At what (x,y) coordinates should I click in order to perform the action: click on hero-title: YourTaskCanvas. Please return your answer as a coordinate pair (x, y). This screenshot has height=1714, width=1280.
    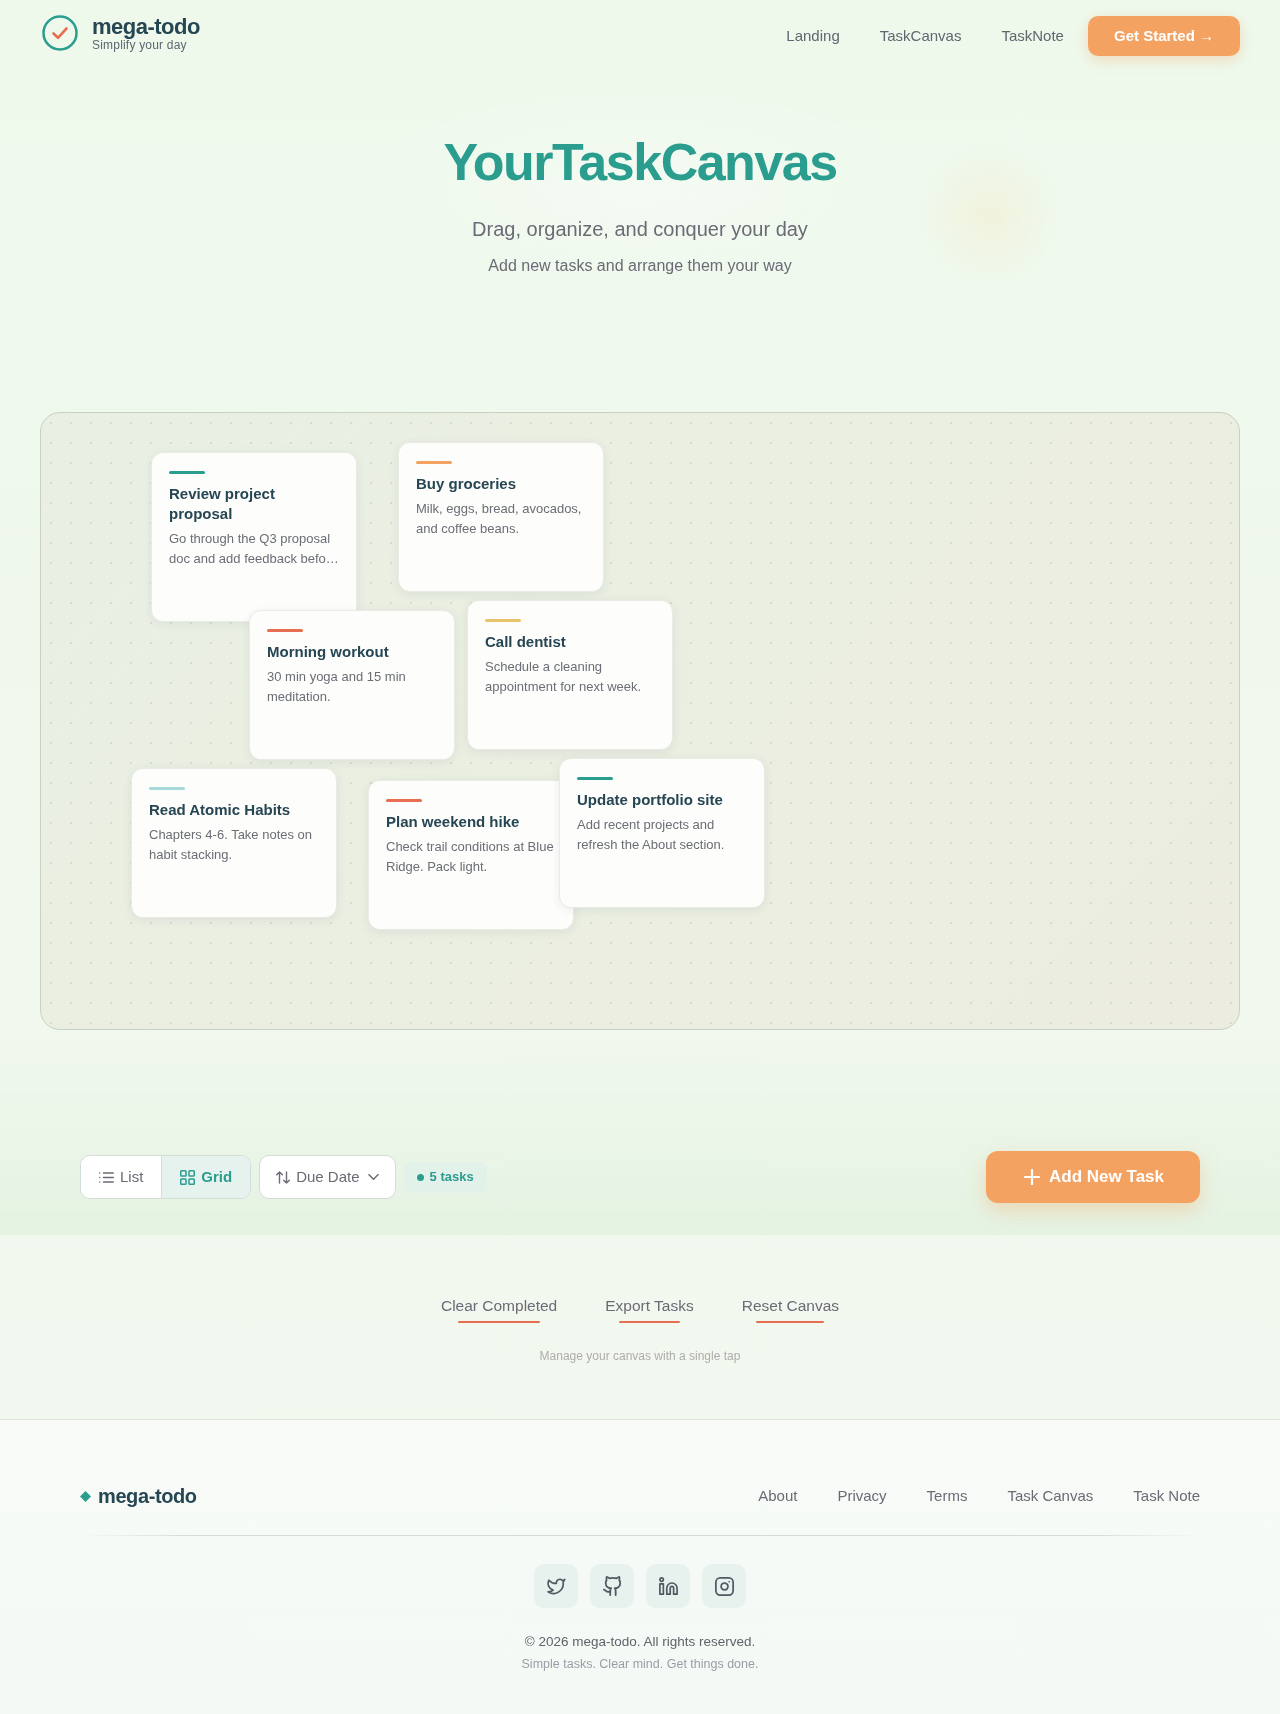
    Looking at the image, I should click on (640, 162).